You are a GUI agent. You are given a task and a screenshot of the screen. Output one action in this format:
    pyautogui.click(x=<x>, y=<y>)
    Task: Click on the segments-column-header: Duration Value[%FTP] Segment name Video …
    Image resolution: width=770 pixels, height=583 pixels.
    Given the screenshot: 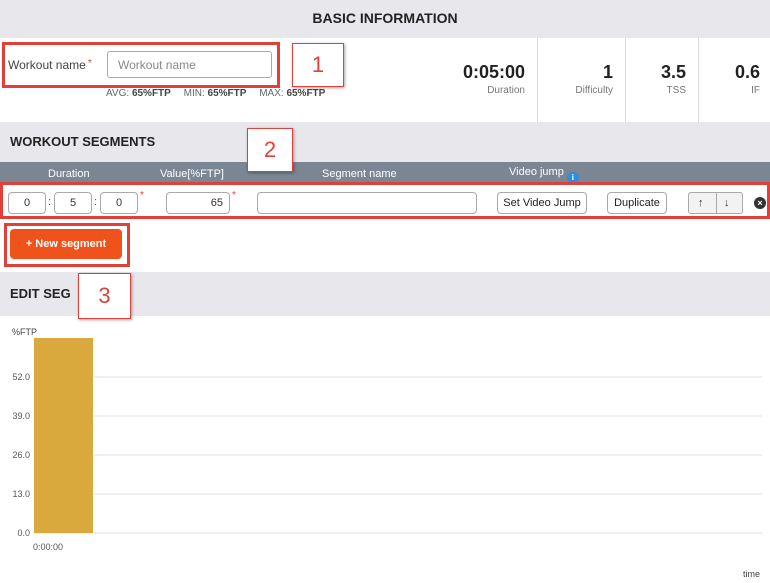 What is the action you would take?
    pyautogui.click(x=385, y=173)
    